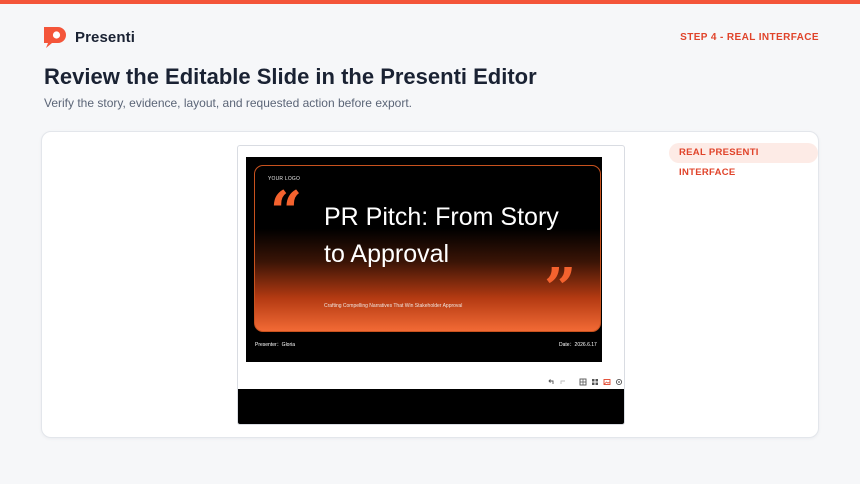 This screenshot has width=860, height=484. Describe the element at coordinates (749, 37) in the screenshot. I see `step-label: STEP 4 - REAL INTERFACE` at that location.